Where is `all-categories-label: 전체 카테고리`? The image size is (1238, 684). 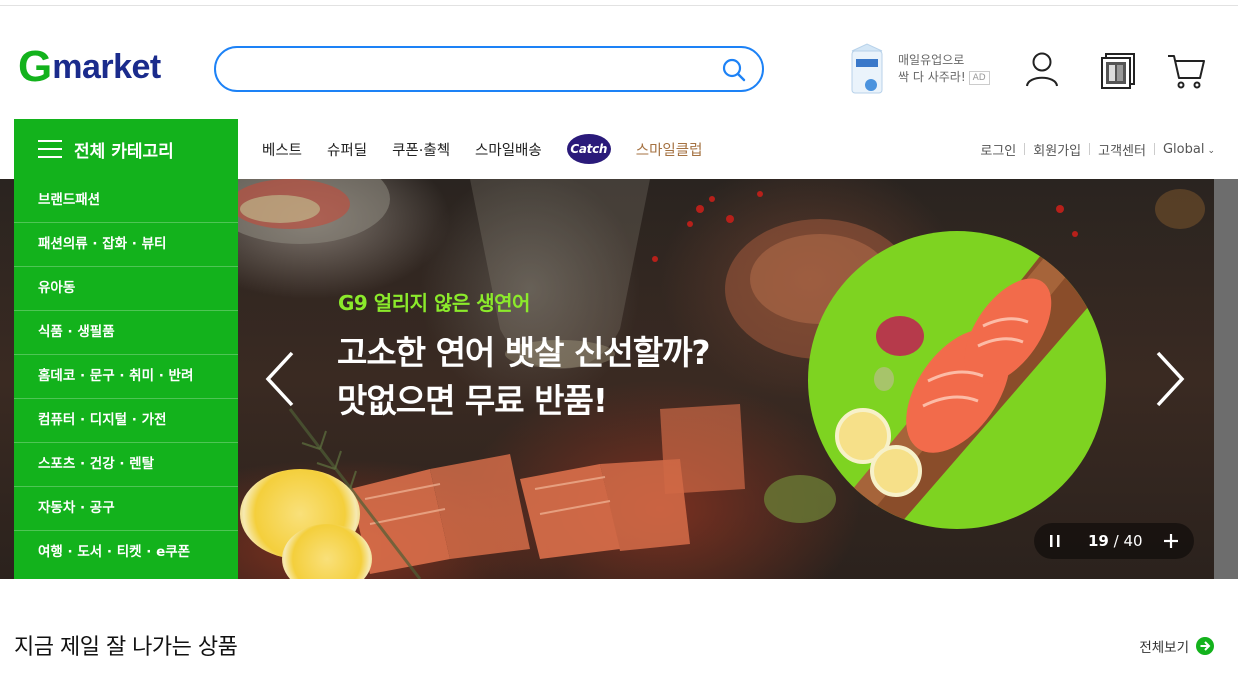
all-categories-label: 전체 카테고리 is located at coordinates (124, 151).